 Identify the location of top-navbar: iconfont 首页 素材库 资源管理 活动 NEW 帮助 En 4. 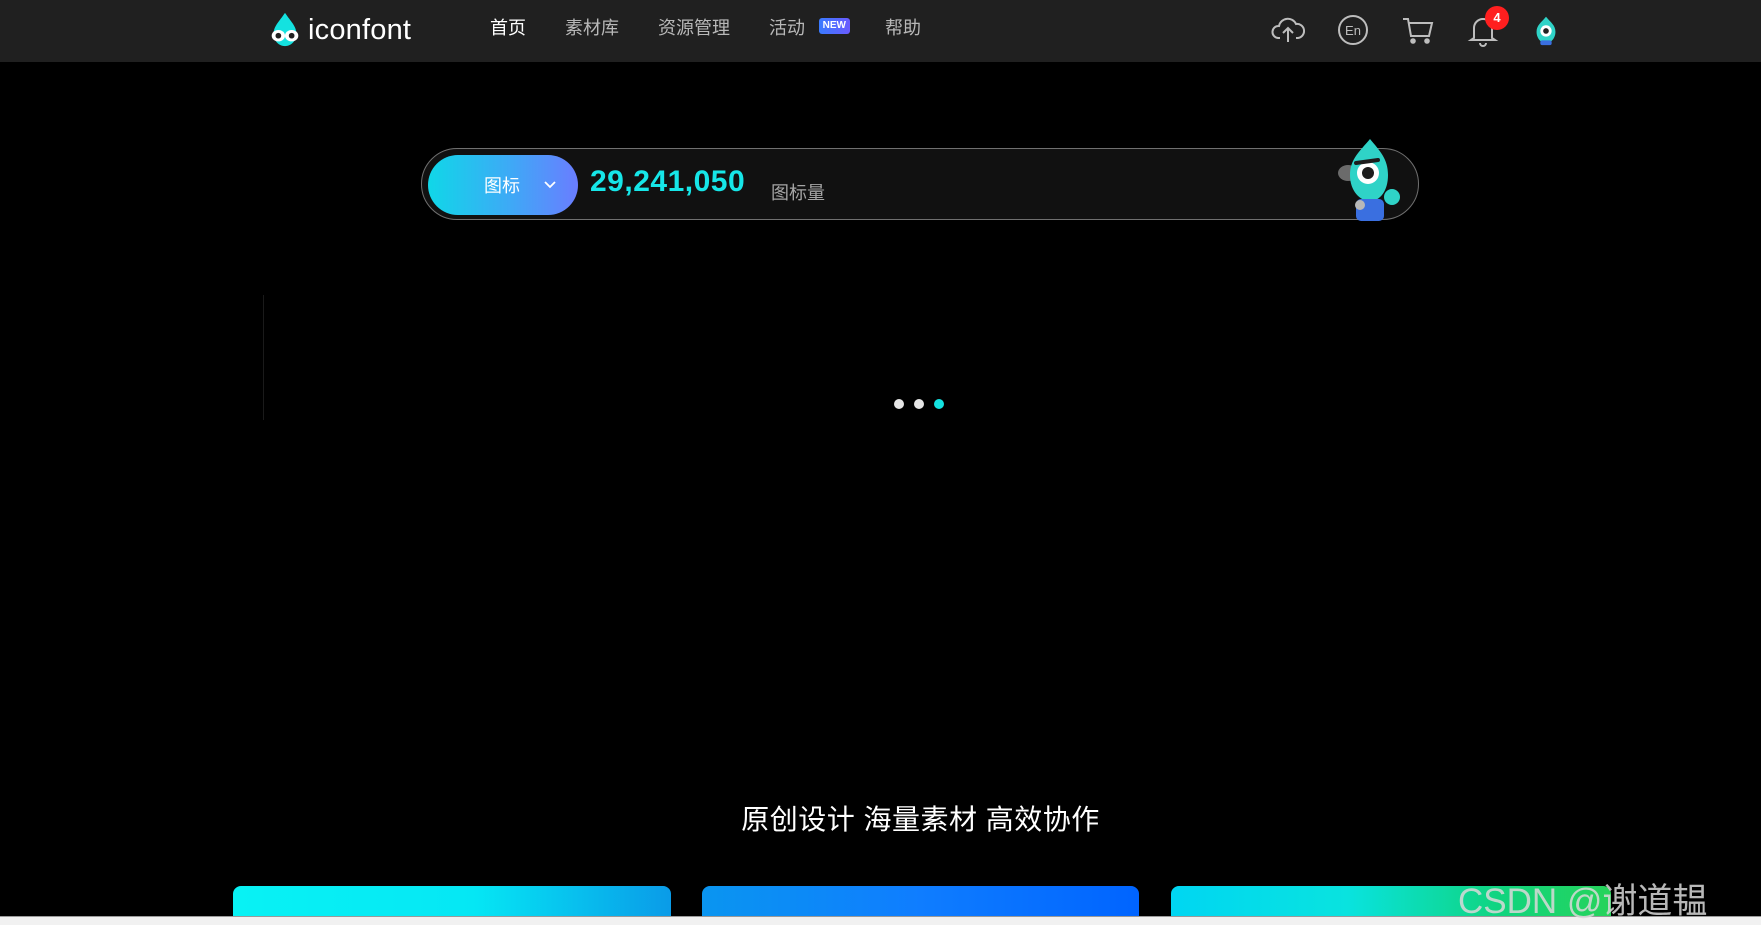
(880, 31).